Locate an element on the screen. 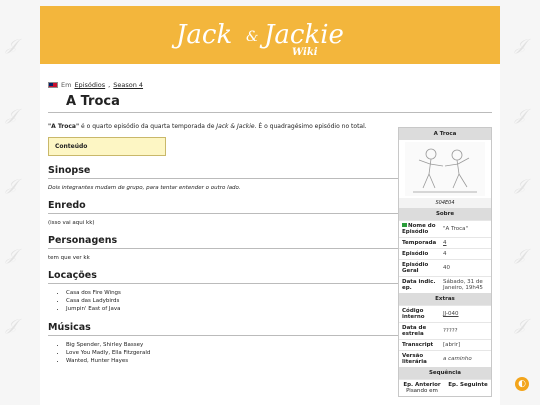  infobox-row: Nome do Episódio "A Troca" is located at coordinates (445, 228).